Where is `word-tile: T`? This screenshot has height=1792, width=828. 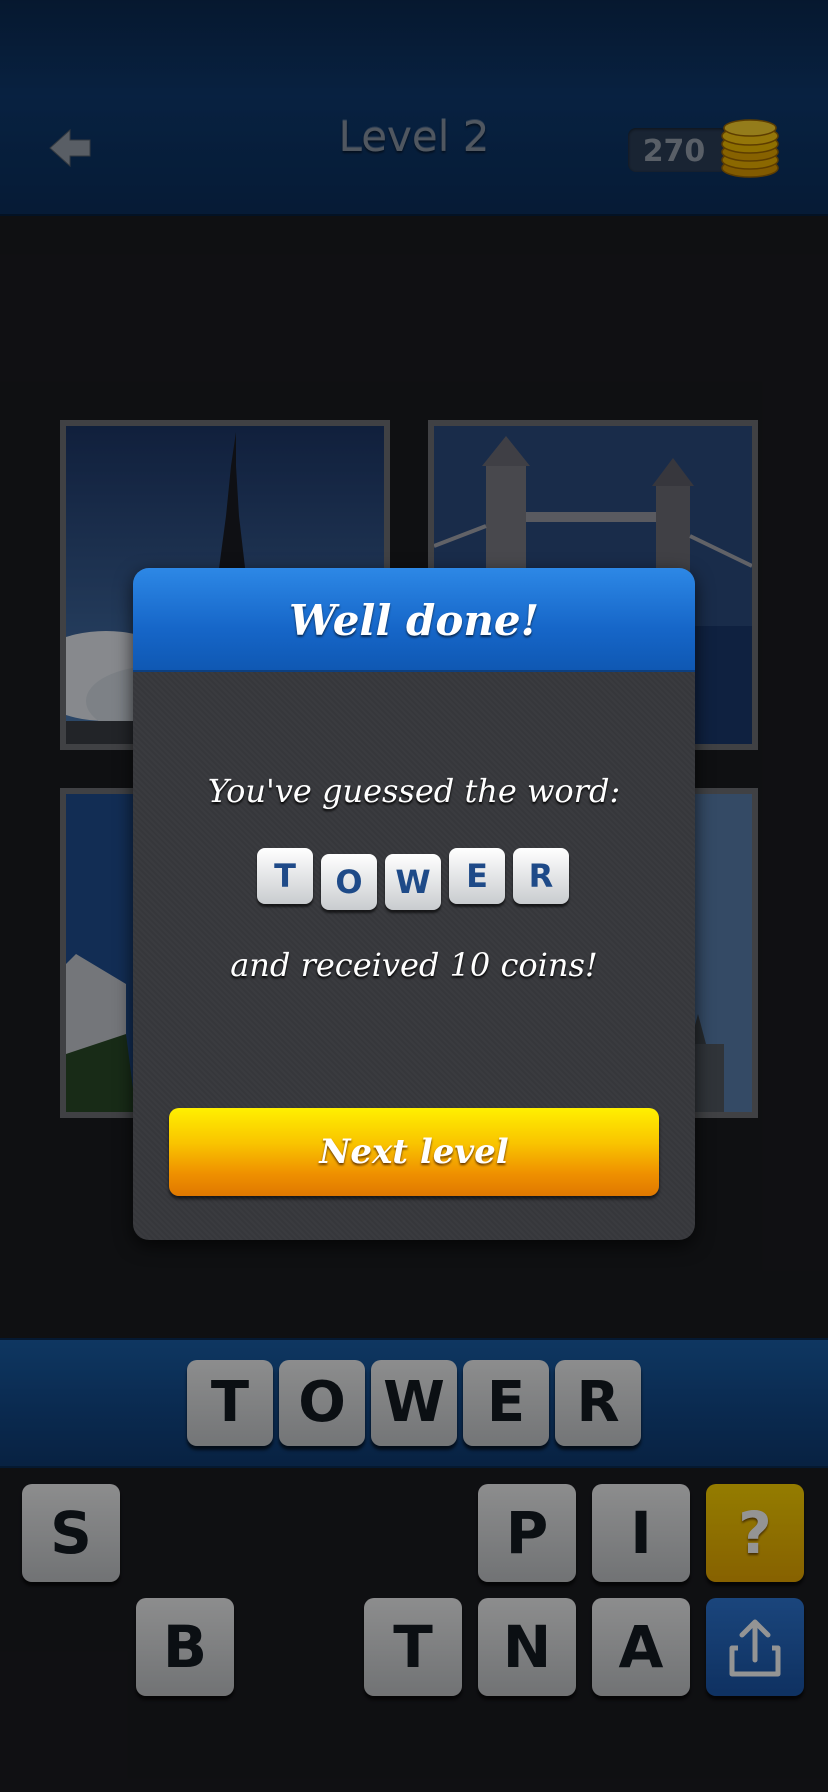
word-tile: T is located at coordinates (285, 876).